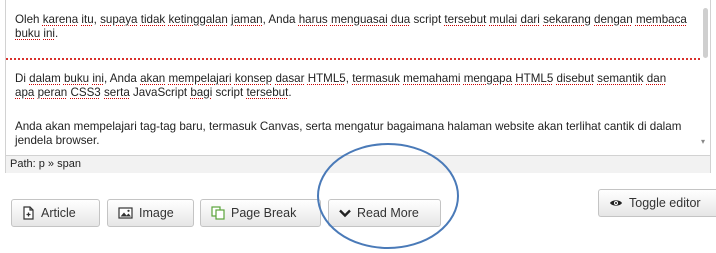  Describe the element at coordinates (156, 213) in the screenshot. I see `image-button-label: Image` at that location.